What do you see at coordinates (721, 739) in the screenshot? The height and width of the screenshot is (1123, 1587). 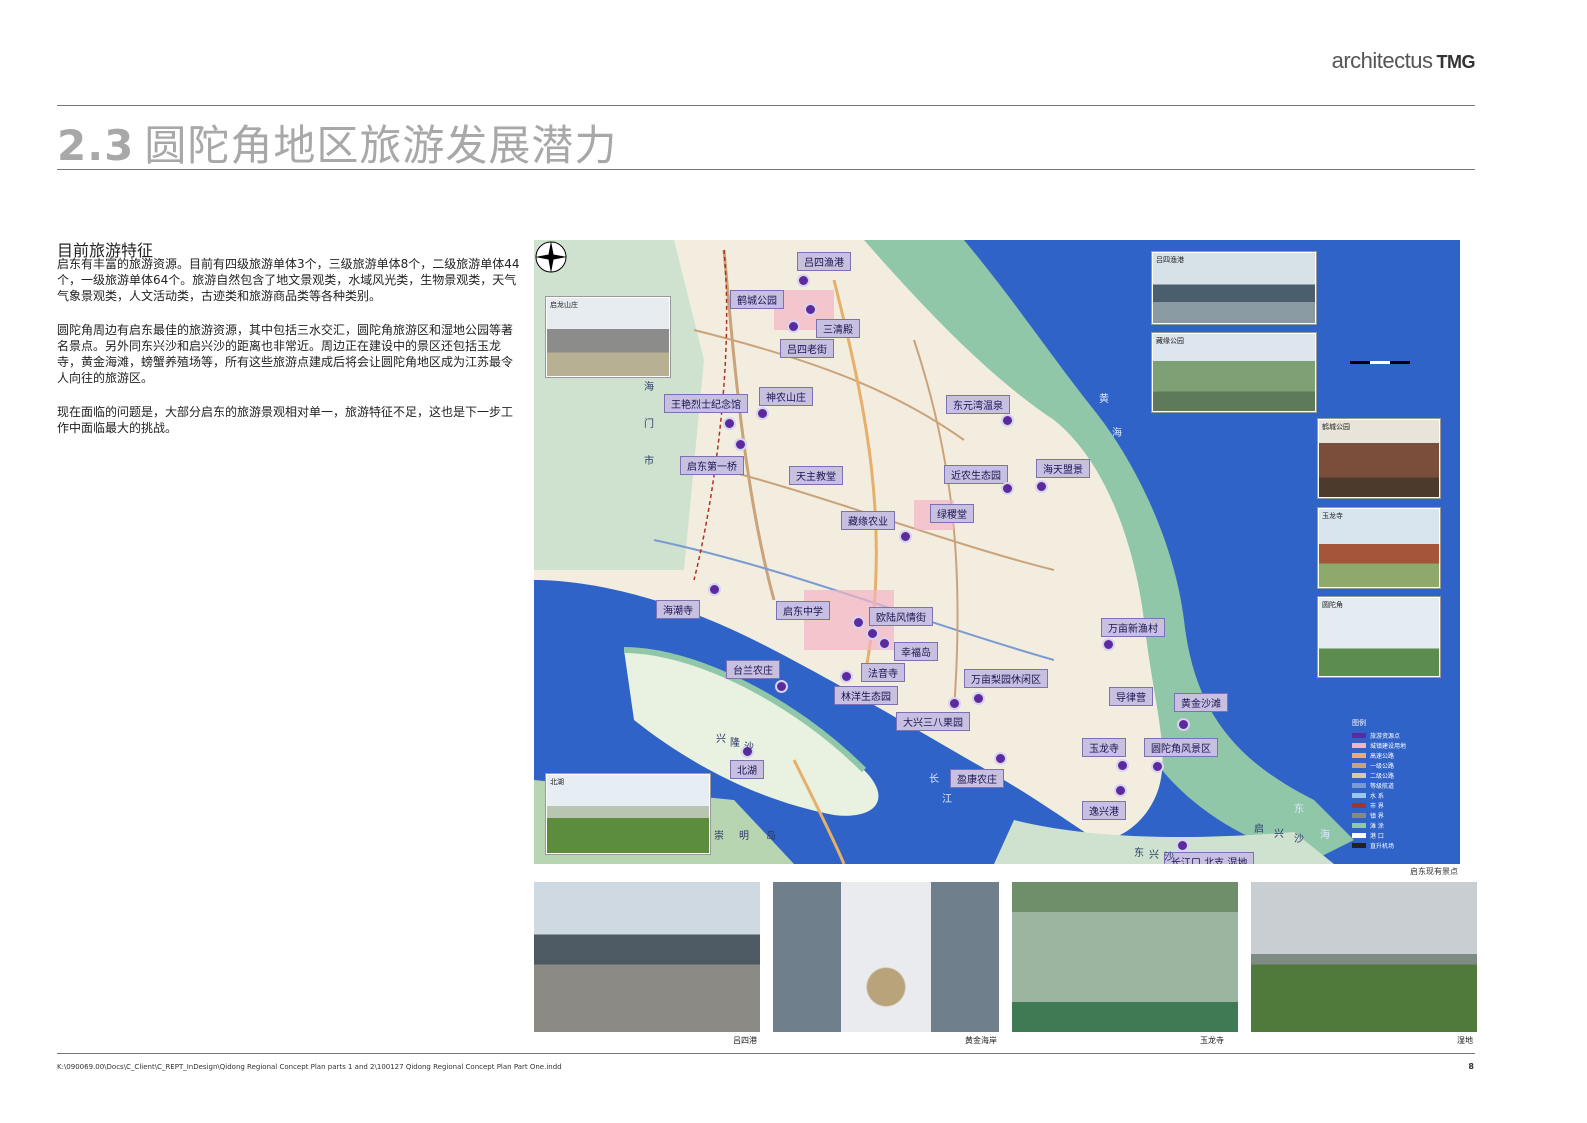 I see `place-name: 兴` at bounding box center [721, 739].